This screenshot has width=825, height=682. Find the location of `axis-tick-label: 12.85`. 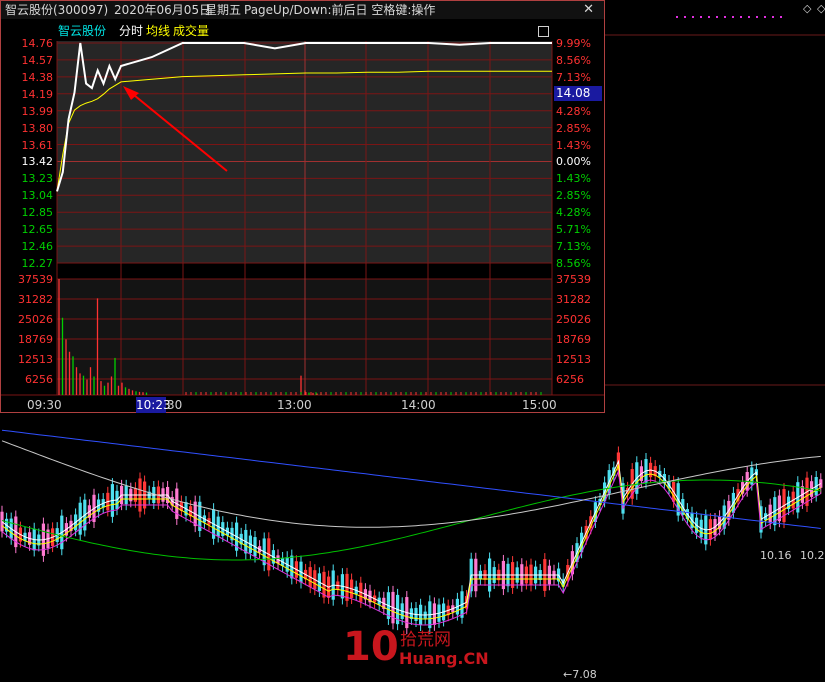

axis-tick-label: 12.85 is located at coordinates (37, 213).